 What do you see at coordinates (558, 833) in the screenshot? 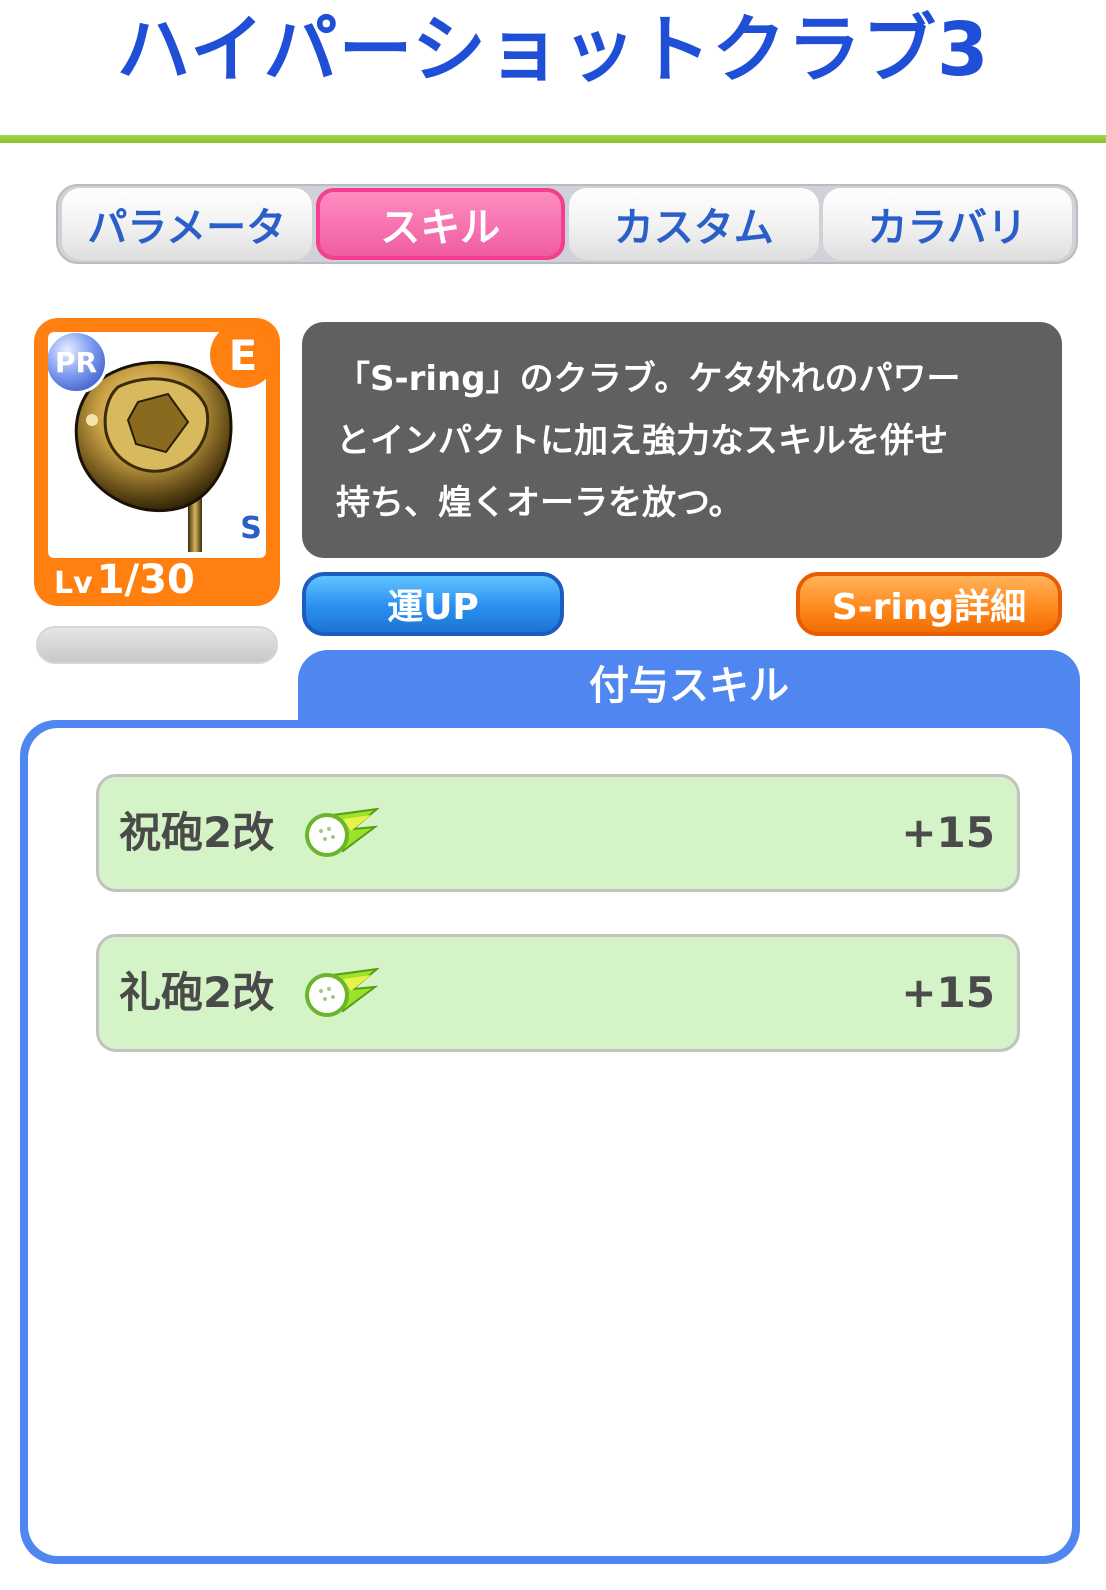
I see `skill-row: 祝砲2改 +15` at bounding box center [558, 833].